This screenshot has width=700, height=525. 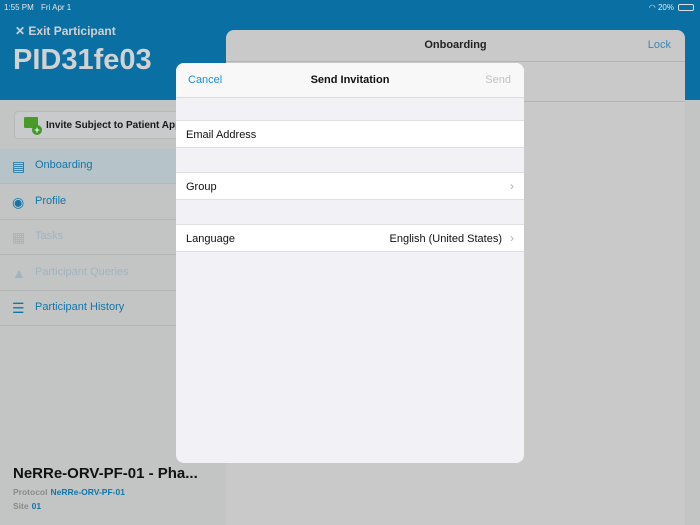 I want to click on exit-participant-button: ✕ Exit Participant, so click(x=65, y=31).